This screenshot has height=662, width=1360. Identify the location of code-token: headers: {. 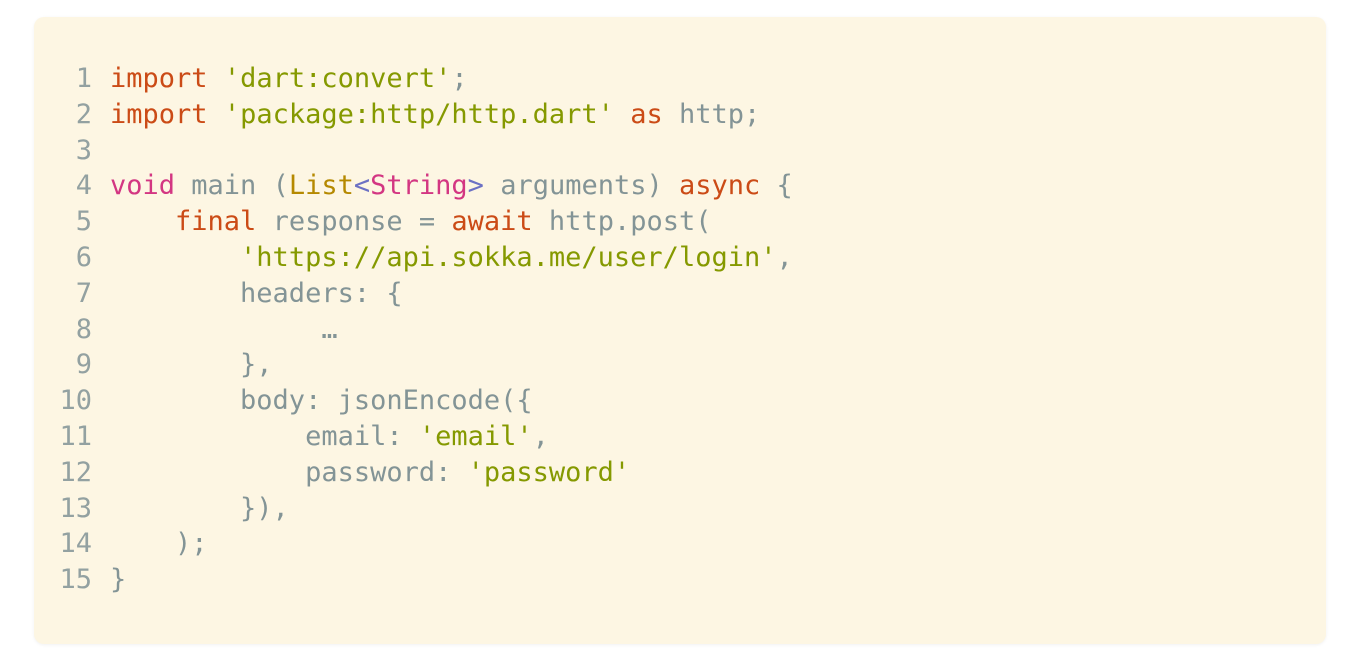
(256, 293).